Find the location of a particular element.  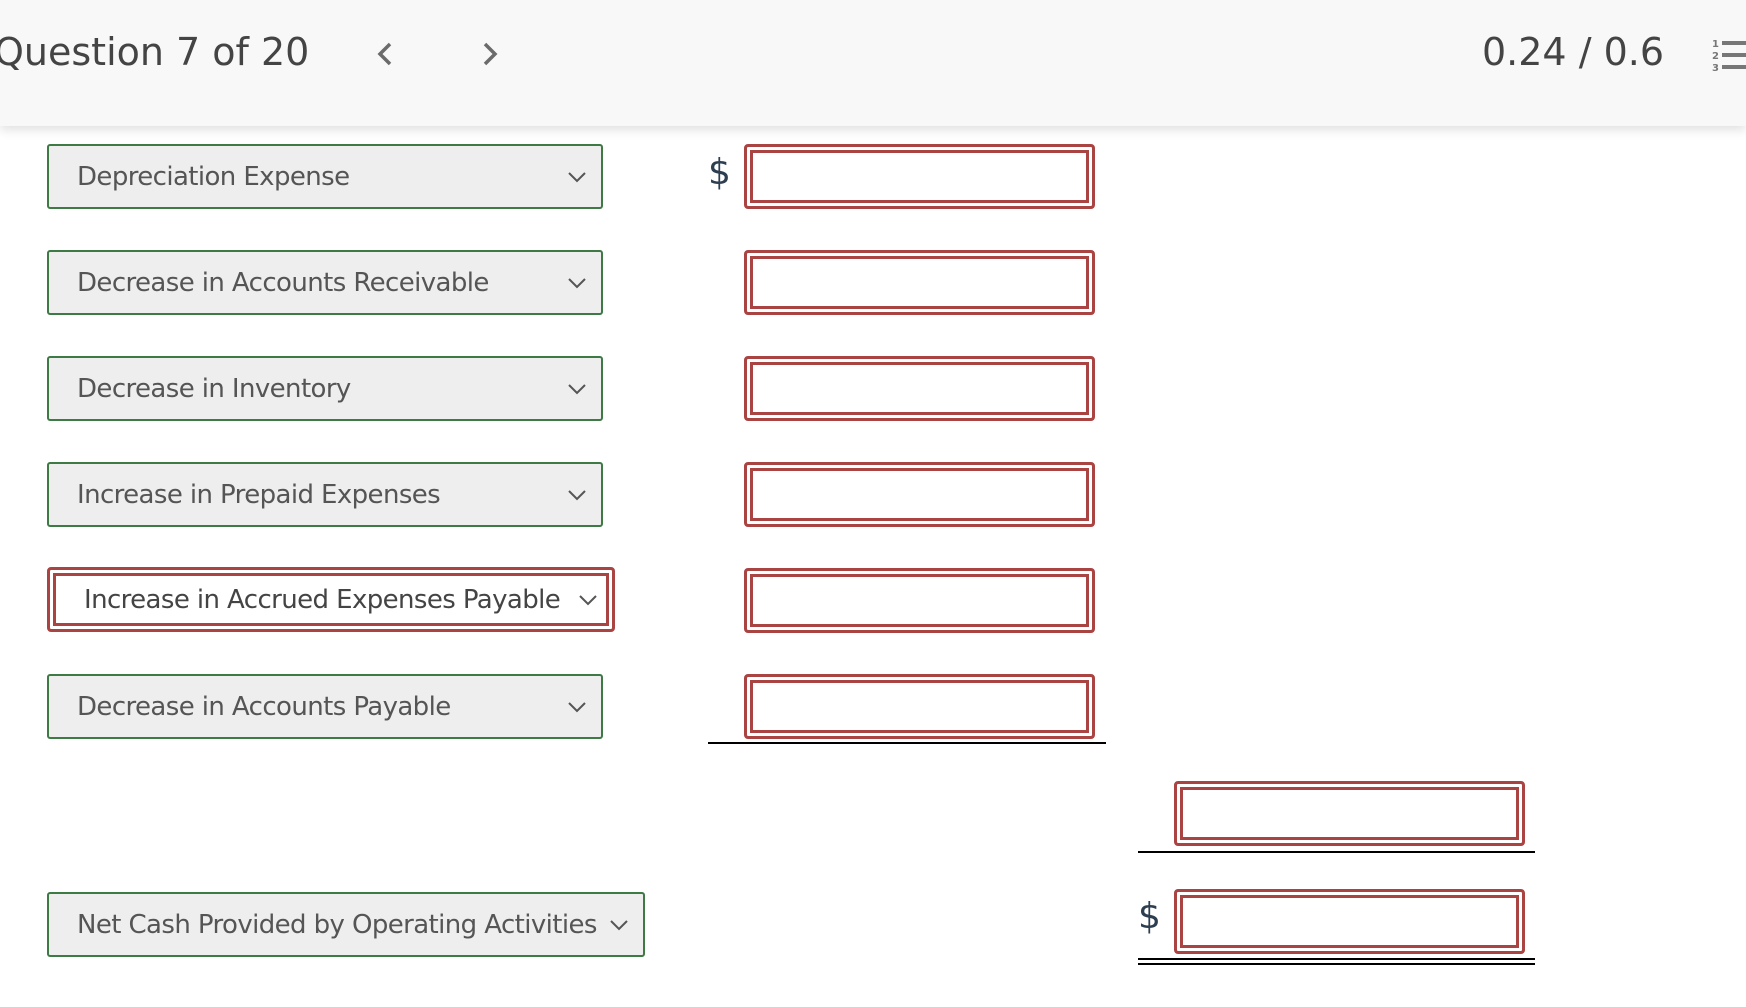

select-value: Increase in Accrued Expenses Payable is located at coordinates (322, 599).